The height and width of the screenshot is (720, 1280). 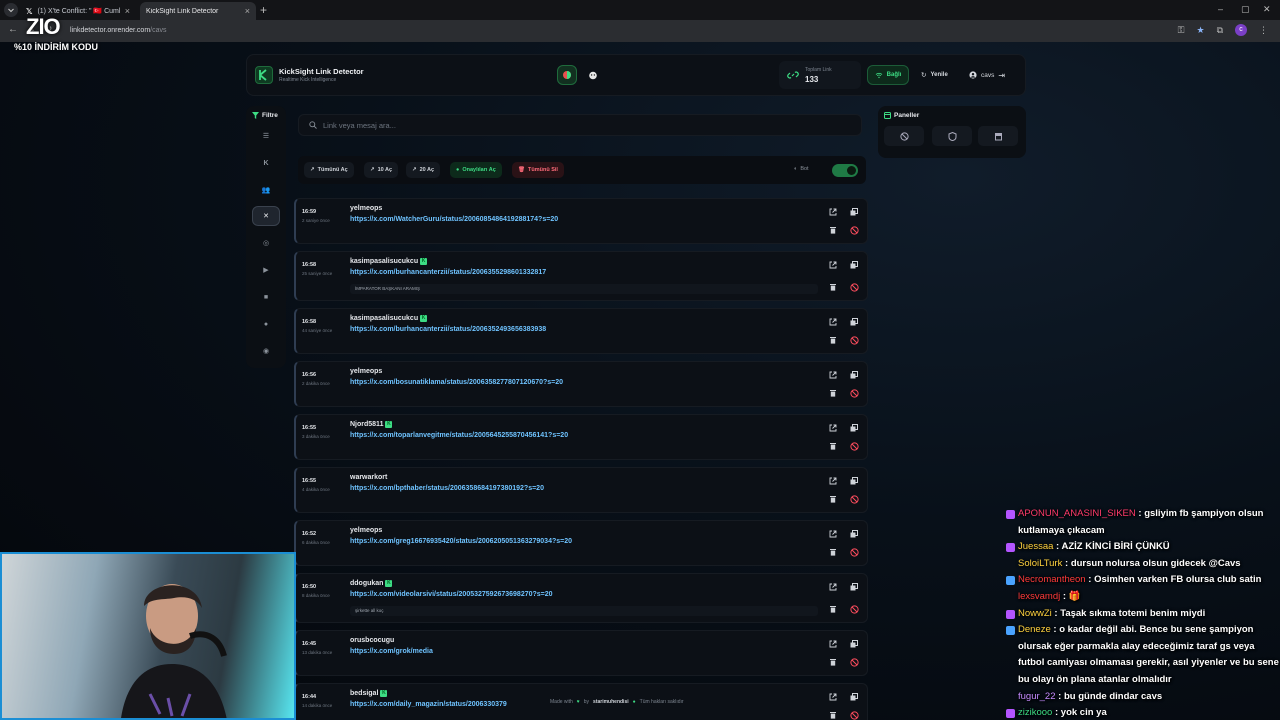 What do you see at coordinates (1245, 9) in the screenshot?
I see `maximize-icon: ▢` at bounding box center [1245, 9].